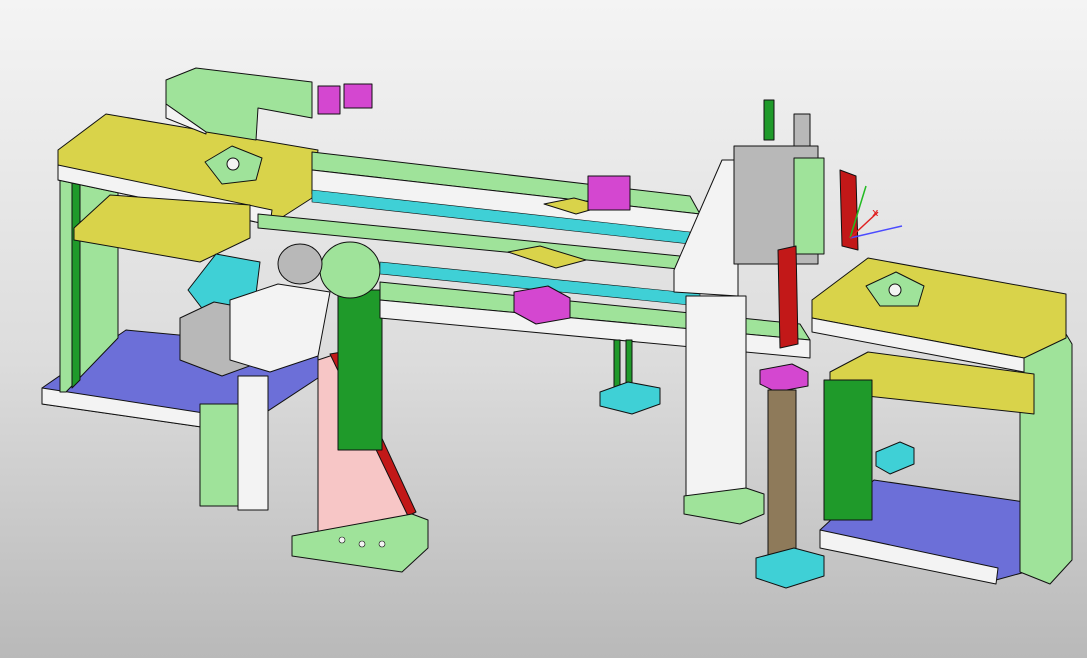 The image size is (1087, 658). Describe the element at coordinates (716, 396) in the screenshot. I see `tower-column` at that location.